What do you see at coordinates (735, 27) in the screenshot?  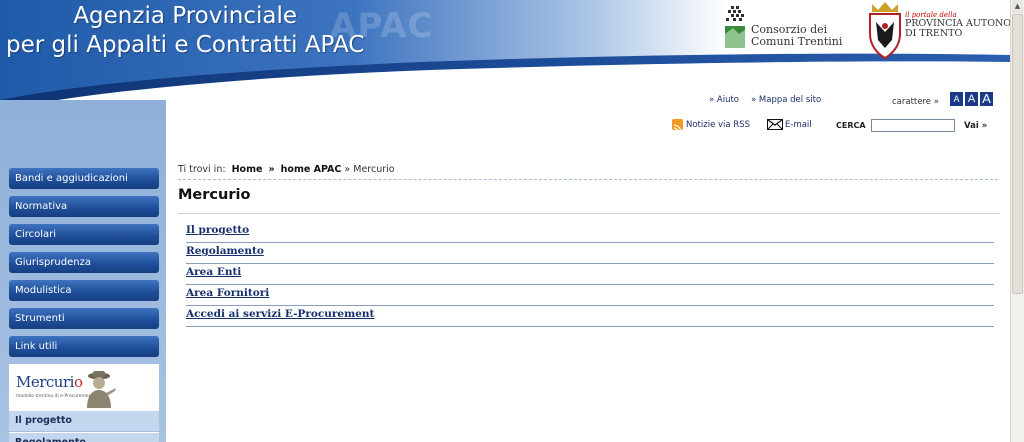 I see `consorzio-mark-icon` at bounding box center [735, 27].